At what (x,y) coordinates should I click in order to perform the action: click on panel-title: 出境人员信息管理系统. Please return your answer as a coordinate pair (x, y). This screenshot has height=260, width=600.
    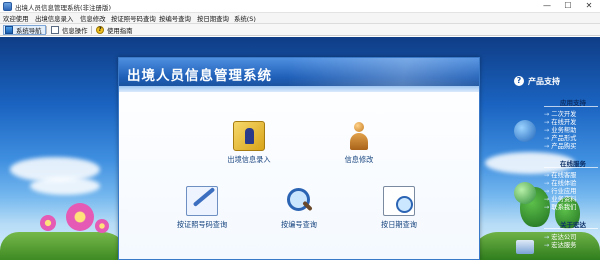
    Looking at the image, I should click on (199, 76).